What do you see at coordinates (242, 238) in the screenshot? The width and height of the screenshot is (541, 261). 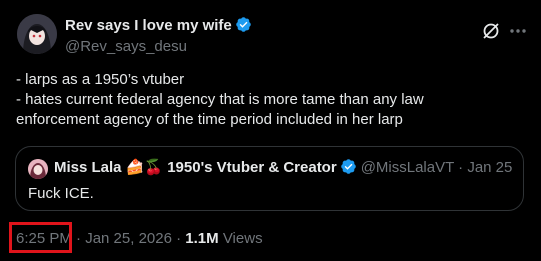 I see `views-label: Views` at bounding box center [242, 238].